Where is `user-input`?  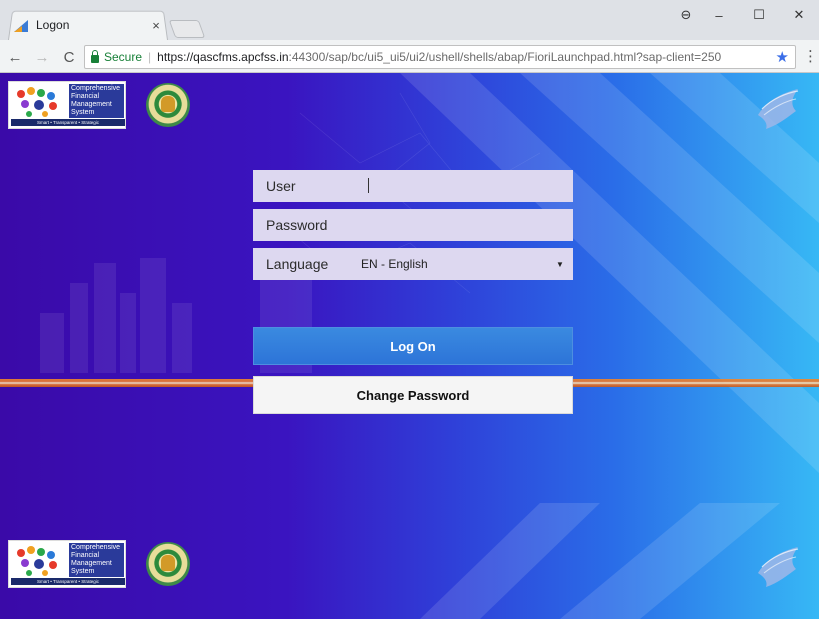
user-input is located at coordinates (469, 186).